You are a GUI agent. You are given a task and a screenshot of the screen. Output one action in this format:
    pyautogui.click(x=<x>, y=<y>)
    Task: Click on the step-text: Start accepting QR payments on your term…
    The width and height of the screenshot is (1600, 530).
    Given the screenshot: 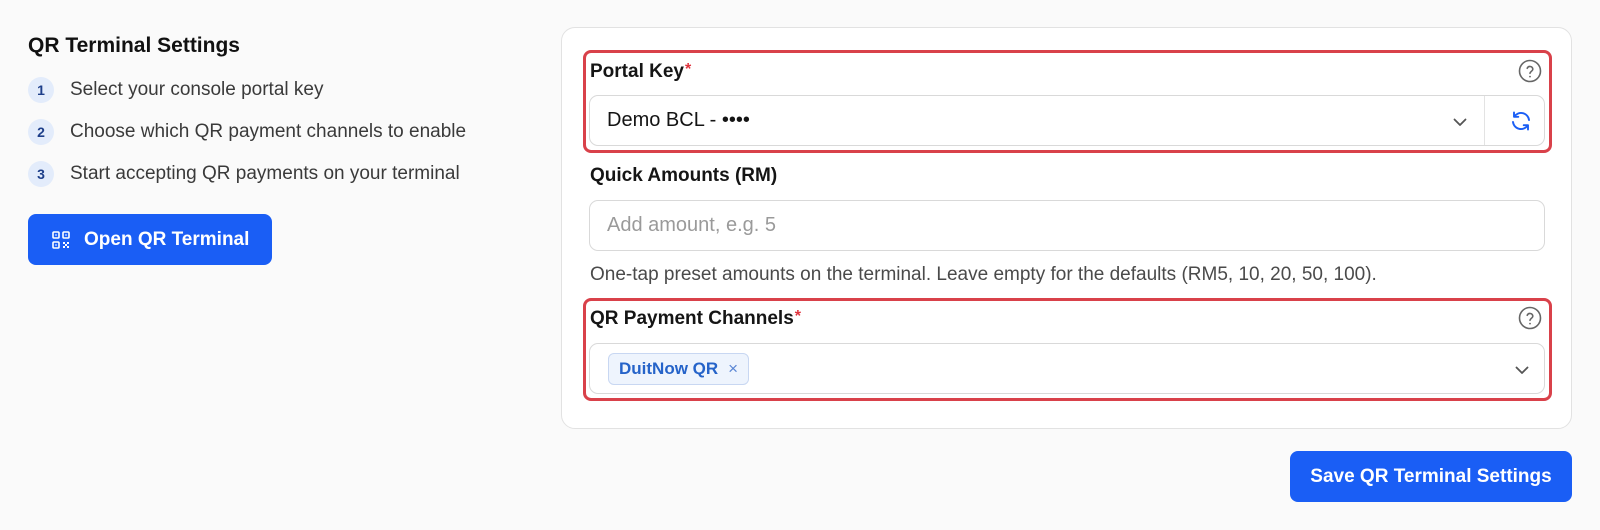 What is the action you would take?
    pyautogui.click(x=265, y=173)
    